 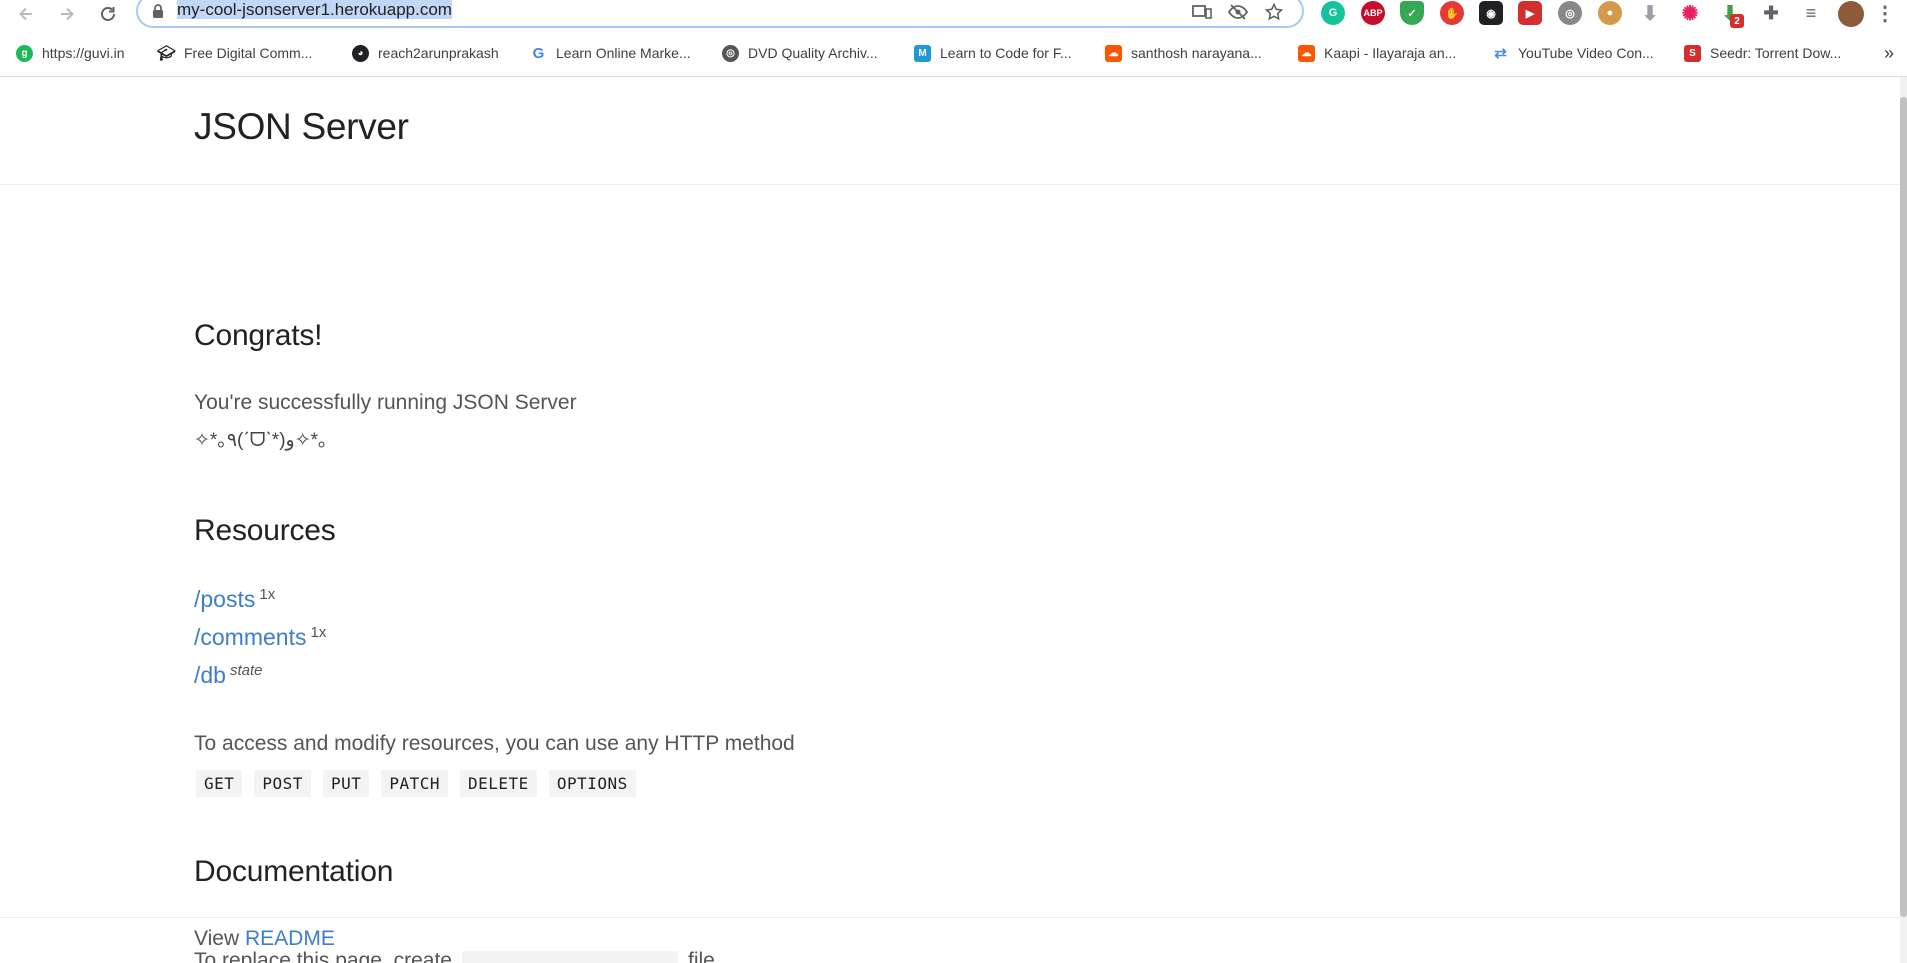 I want to click on notification-badge: 2, so click(x=1737, y=21).